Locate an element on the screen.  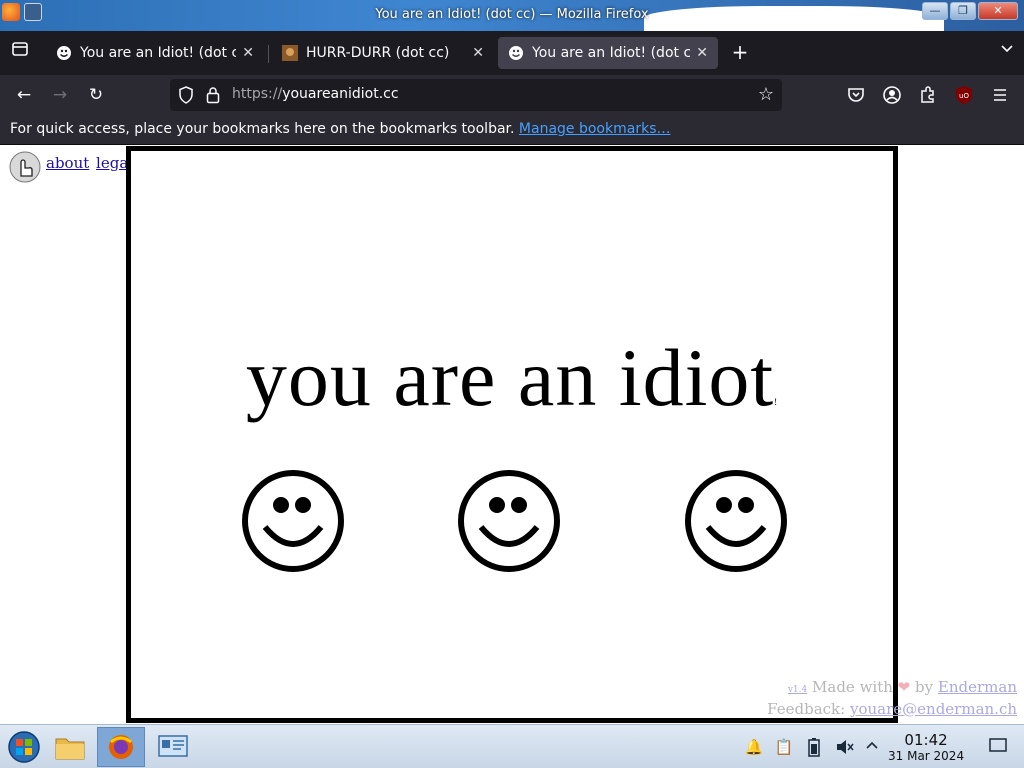
url-host: youareanidiot.cc is located at coordinates (340, 94).